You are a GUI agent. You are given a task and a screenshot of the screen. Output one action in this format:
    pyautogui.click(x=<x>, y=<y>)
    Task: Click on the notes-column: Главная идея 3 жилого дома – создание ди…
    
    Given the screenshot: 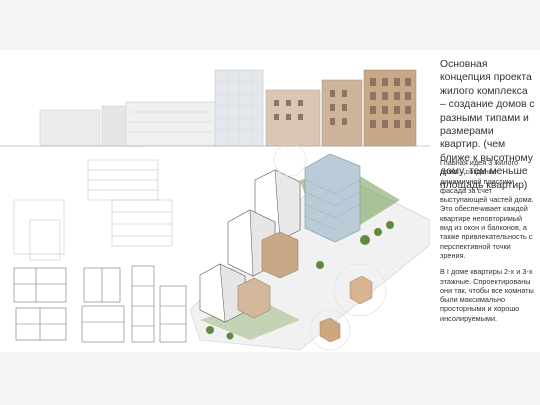 What is the action you would take?
    pyautogui.click(x=488, y=244)
    